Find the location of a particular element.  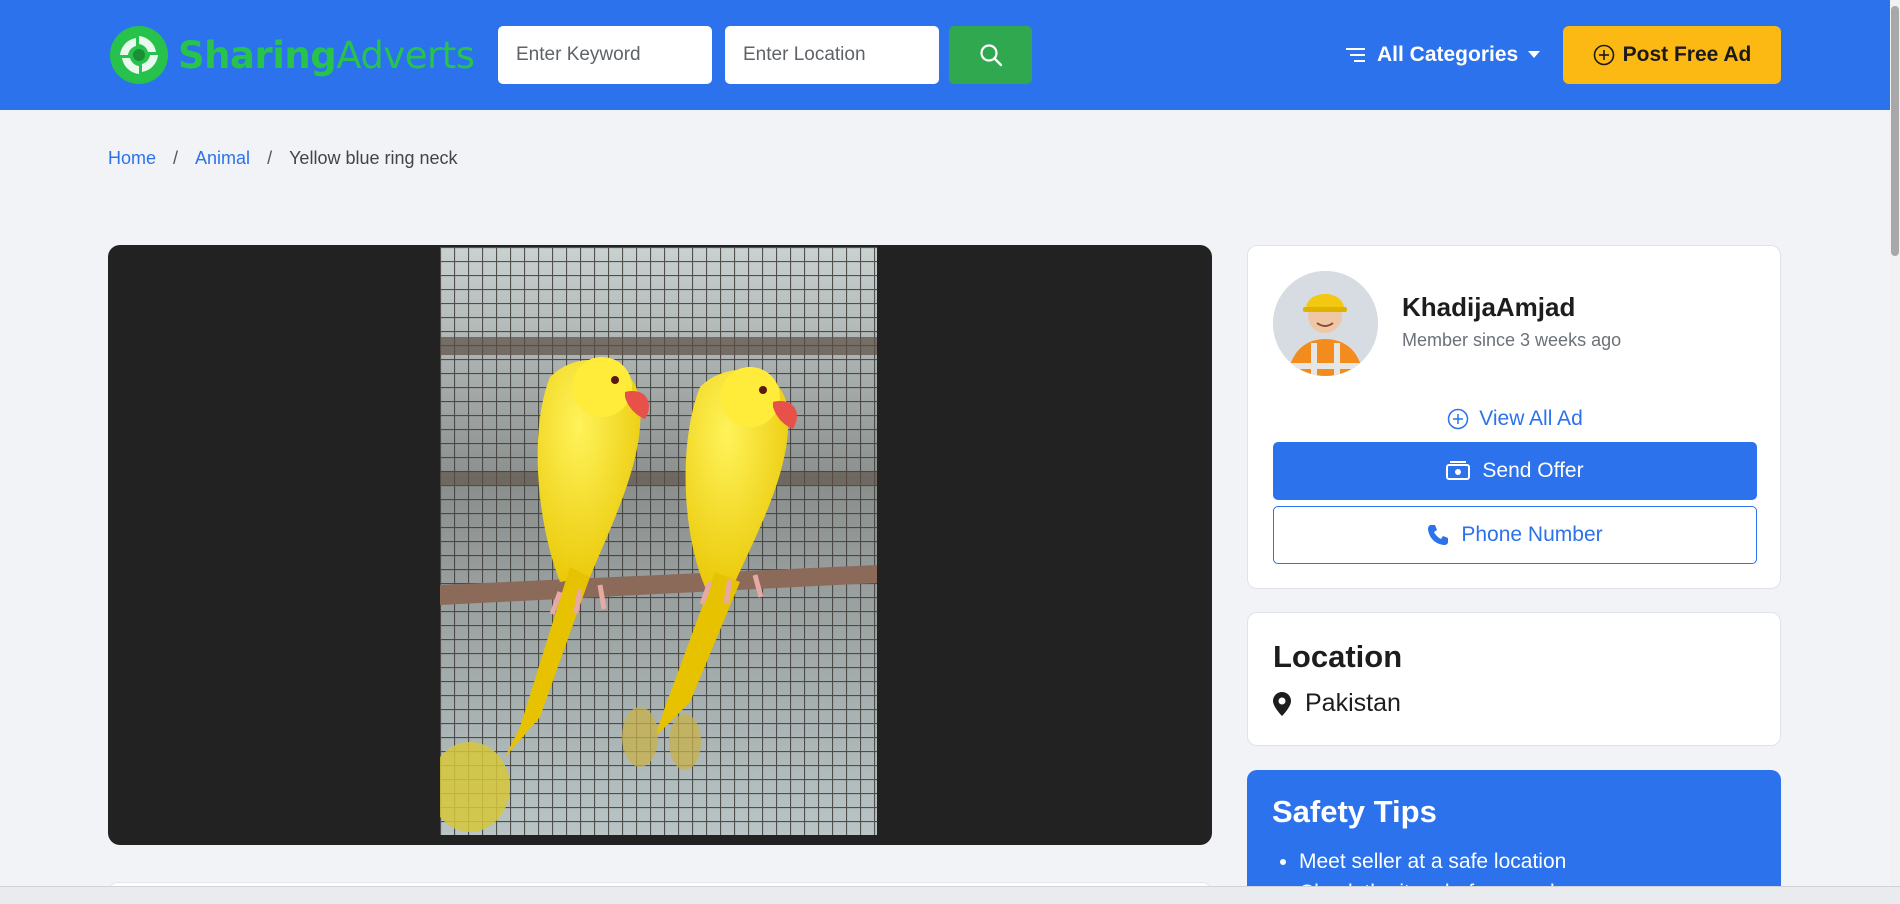

member-since-text: Member since 3 weeks ago is located at coordinates (1512, 340).